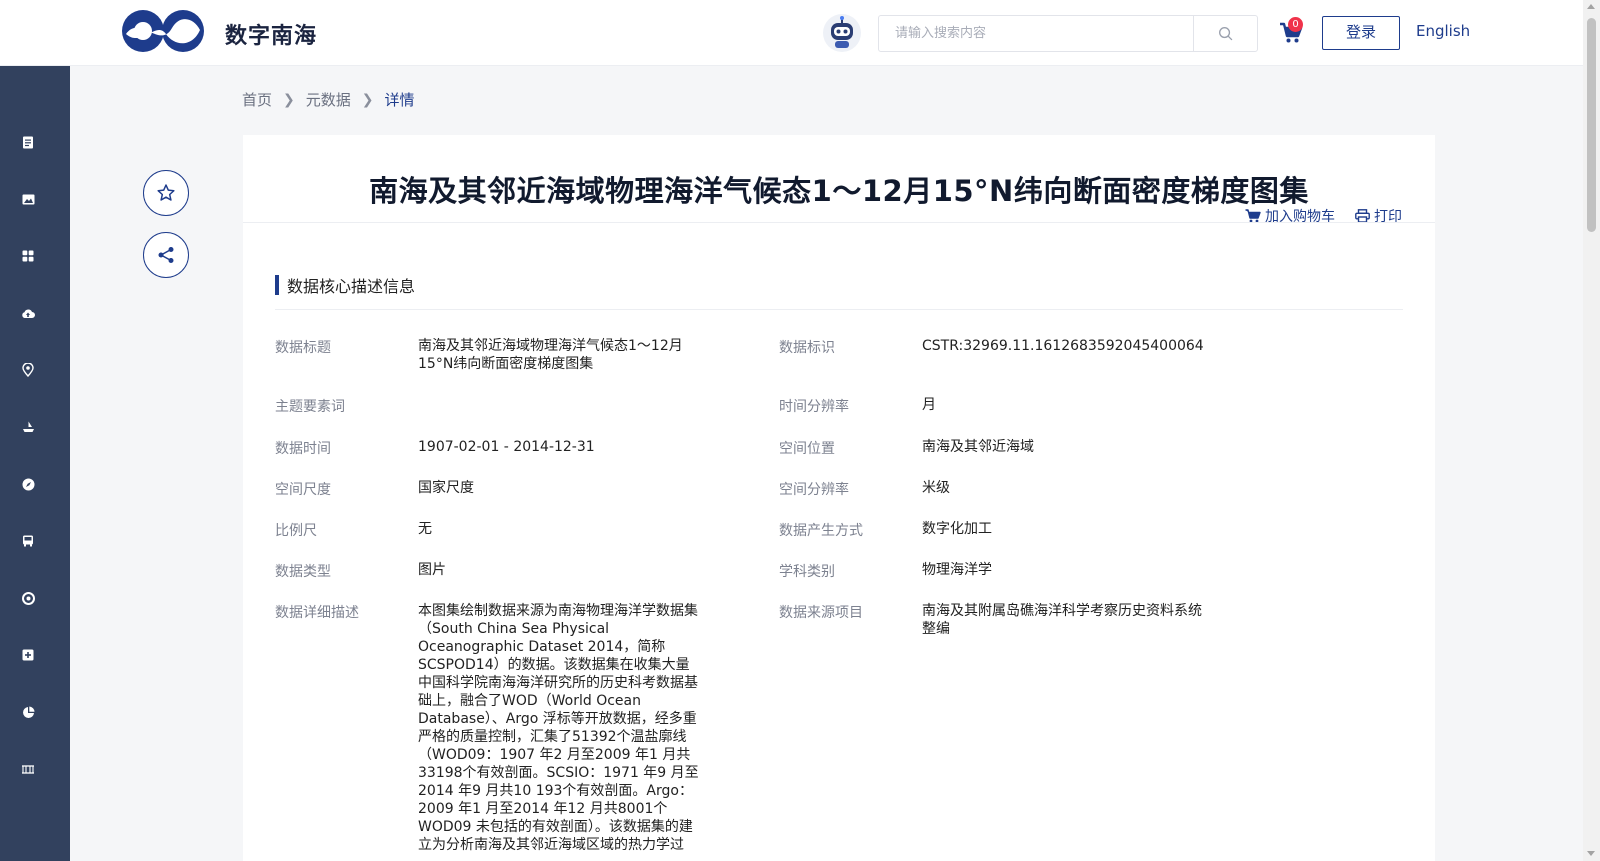 The height and width of the screenshot is (861, 1600). I want to click on star-icon, so click(166, 192).